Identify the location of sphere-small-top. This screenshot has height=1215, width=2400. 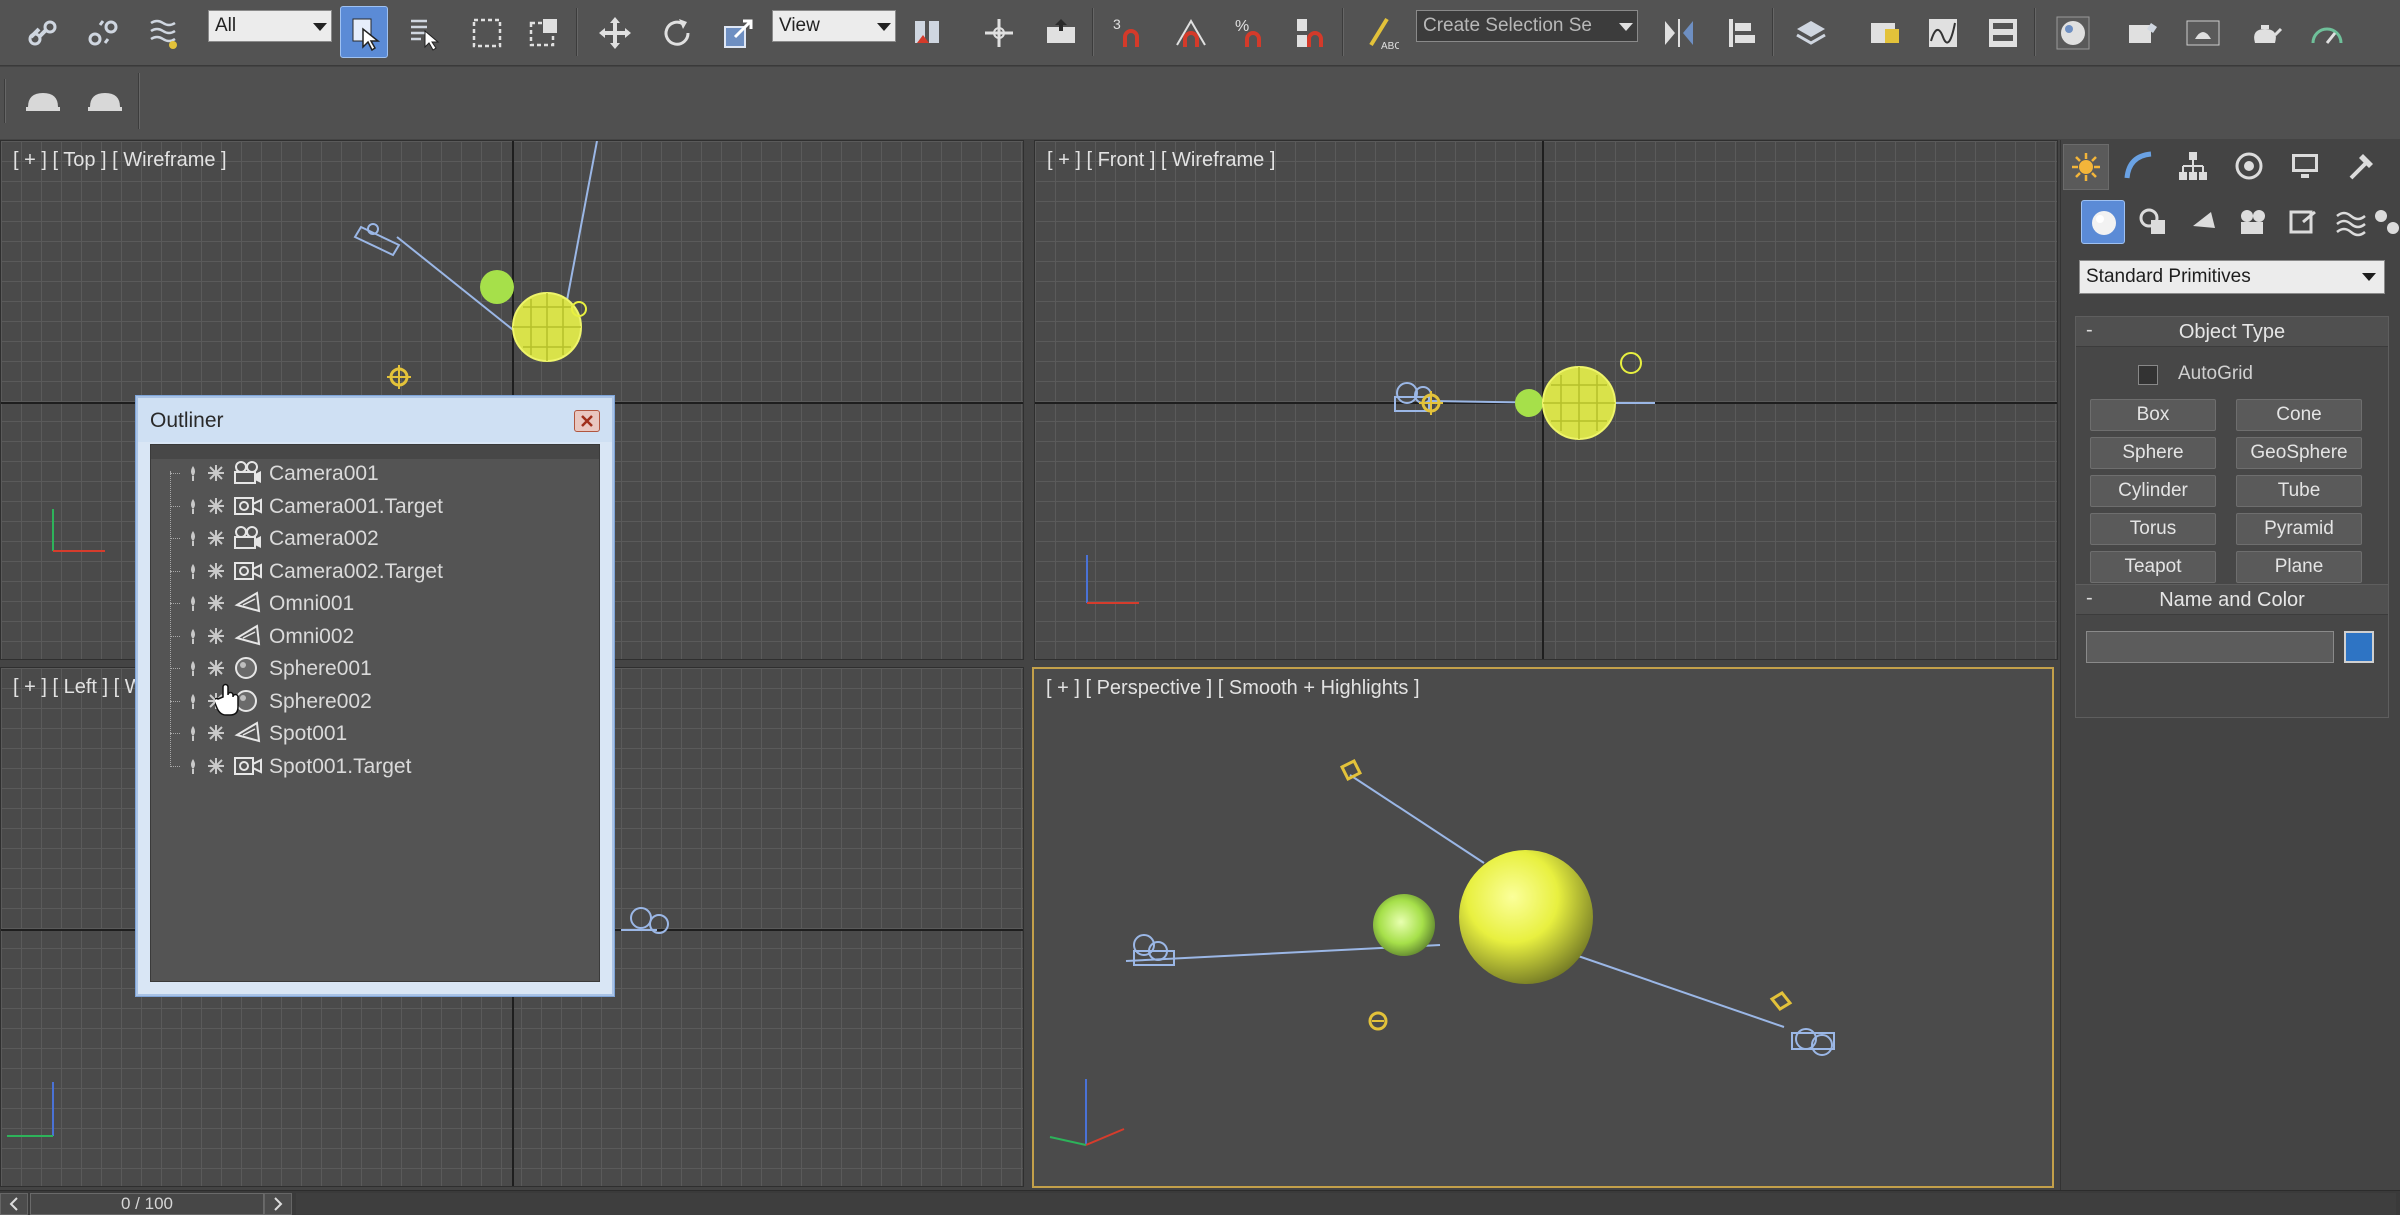
(497, 287).